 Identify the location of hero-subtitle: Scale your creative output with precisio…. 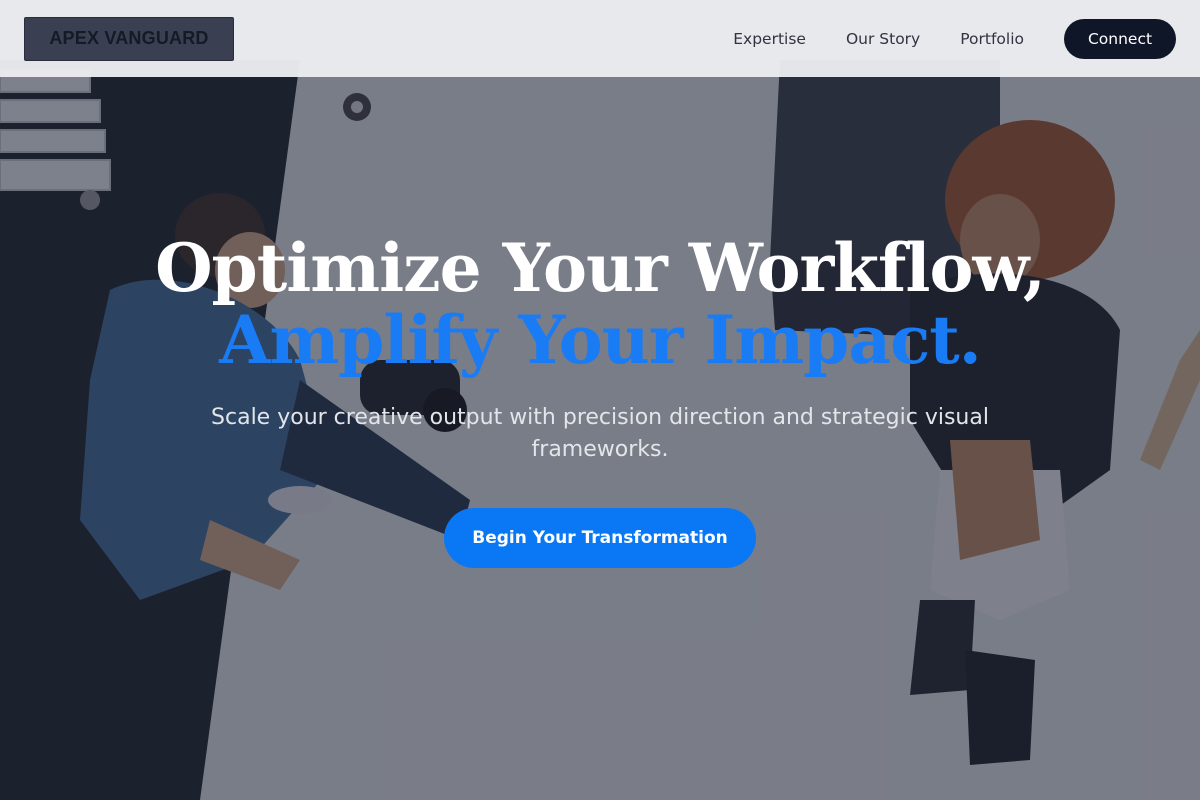
(600, 433).